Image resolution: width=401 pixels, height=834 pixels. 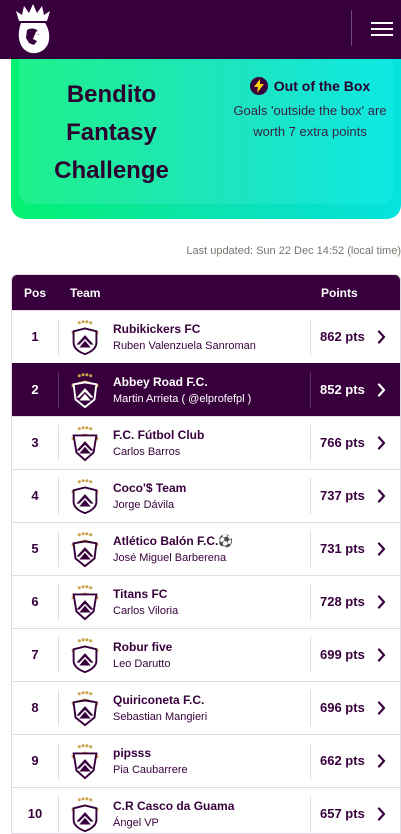 What do you see at coordinates (33, 29) in the screenshot?
I see `premier-league-lion-icon` at bounding box center [33, 29].